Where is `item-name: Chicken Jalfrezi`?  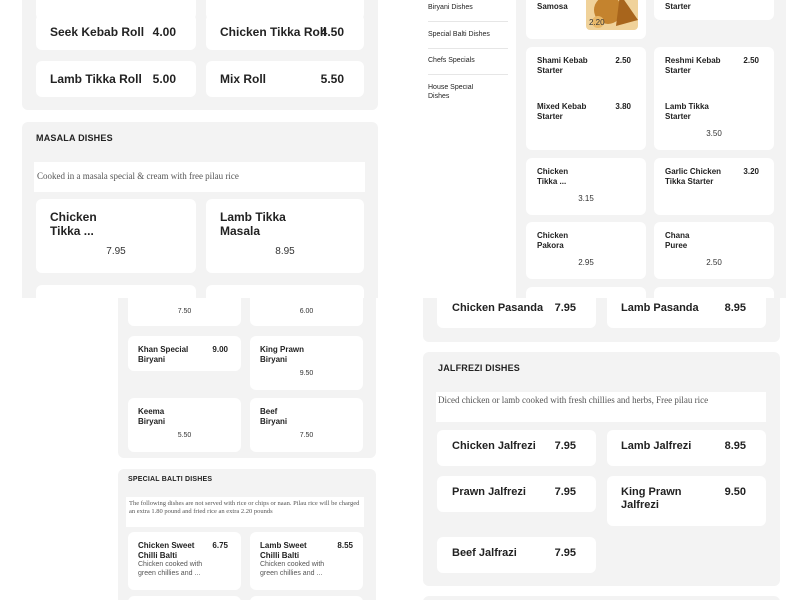
item-name: Chicken Jalfrezi is located at coordinates (494, 446).